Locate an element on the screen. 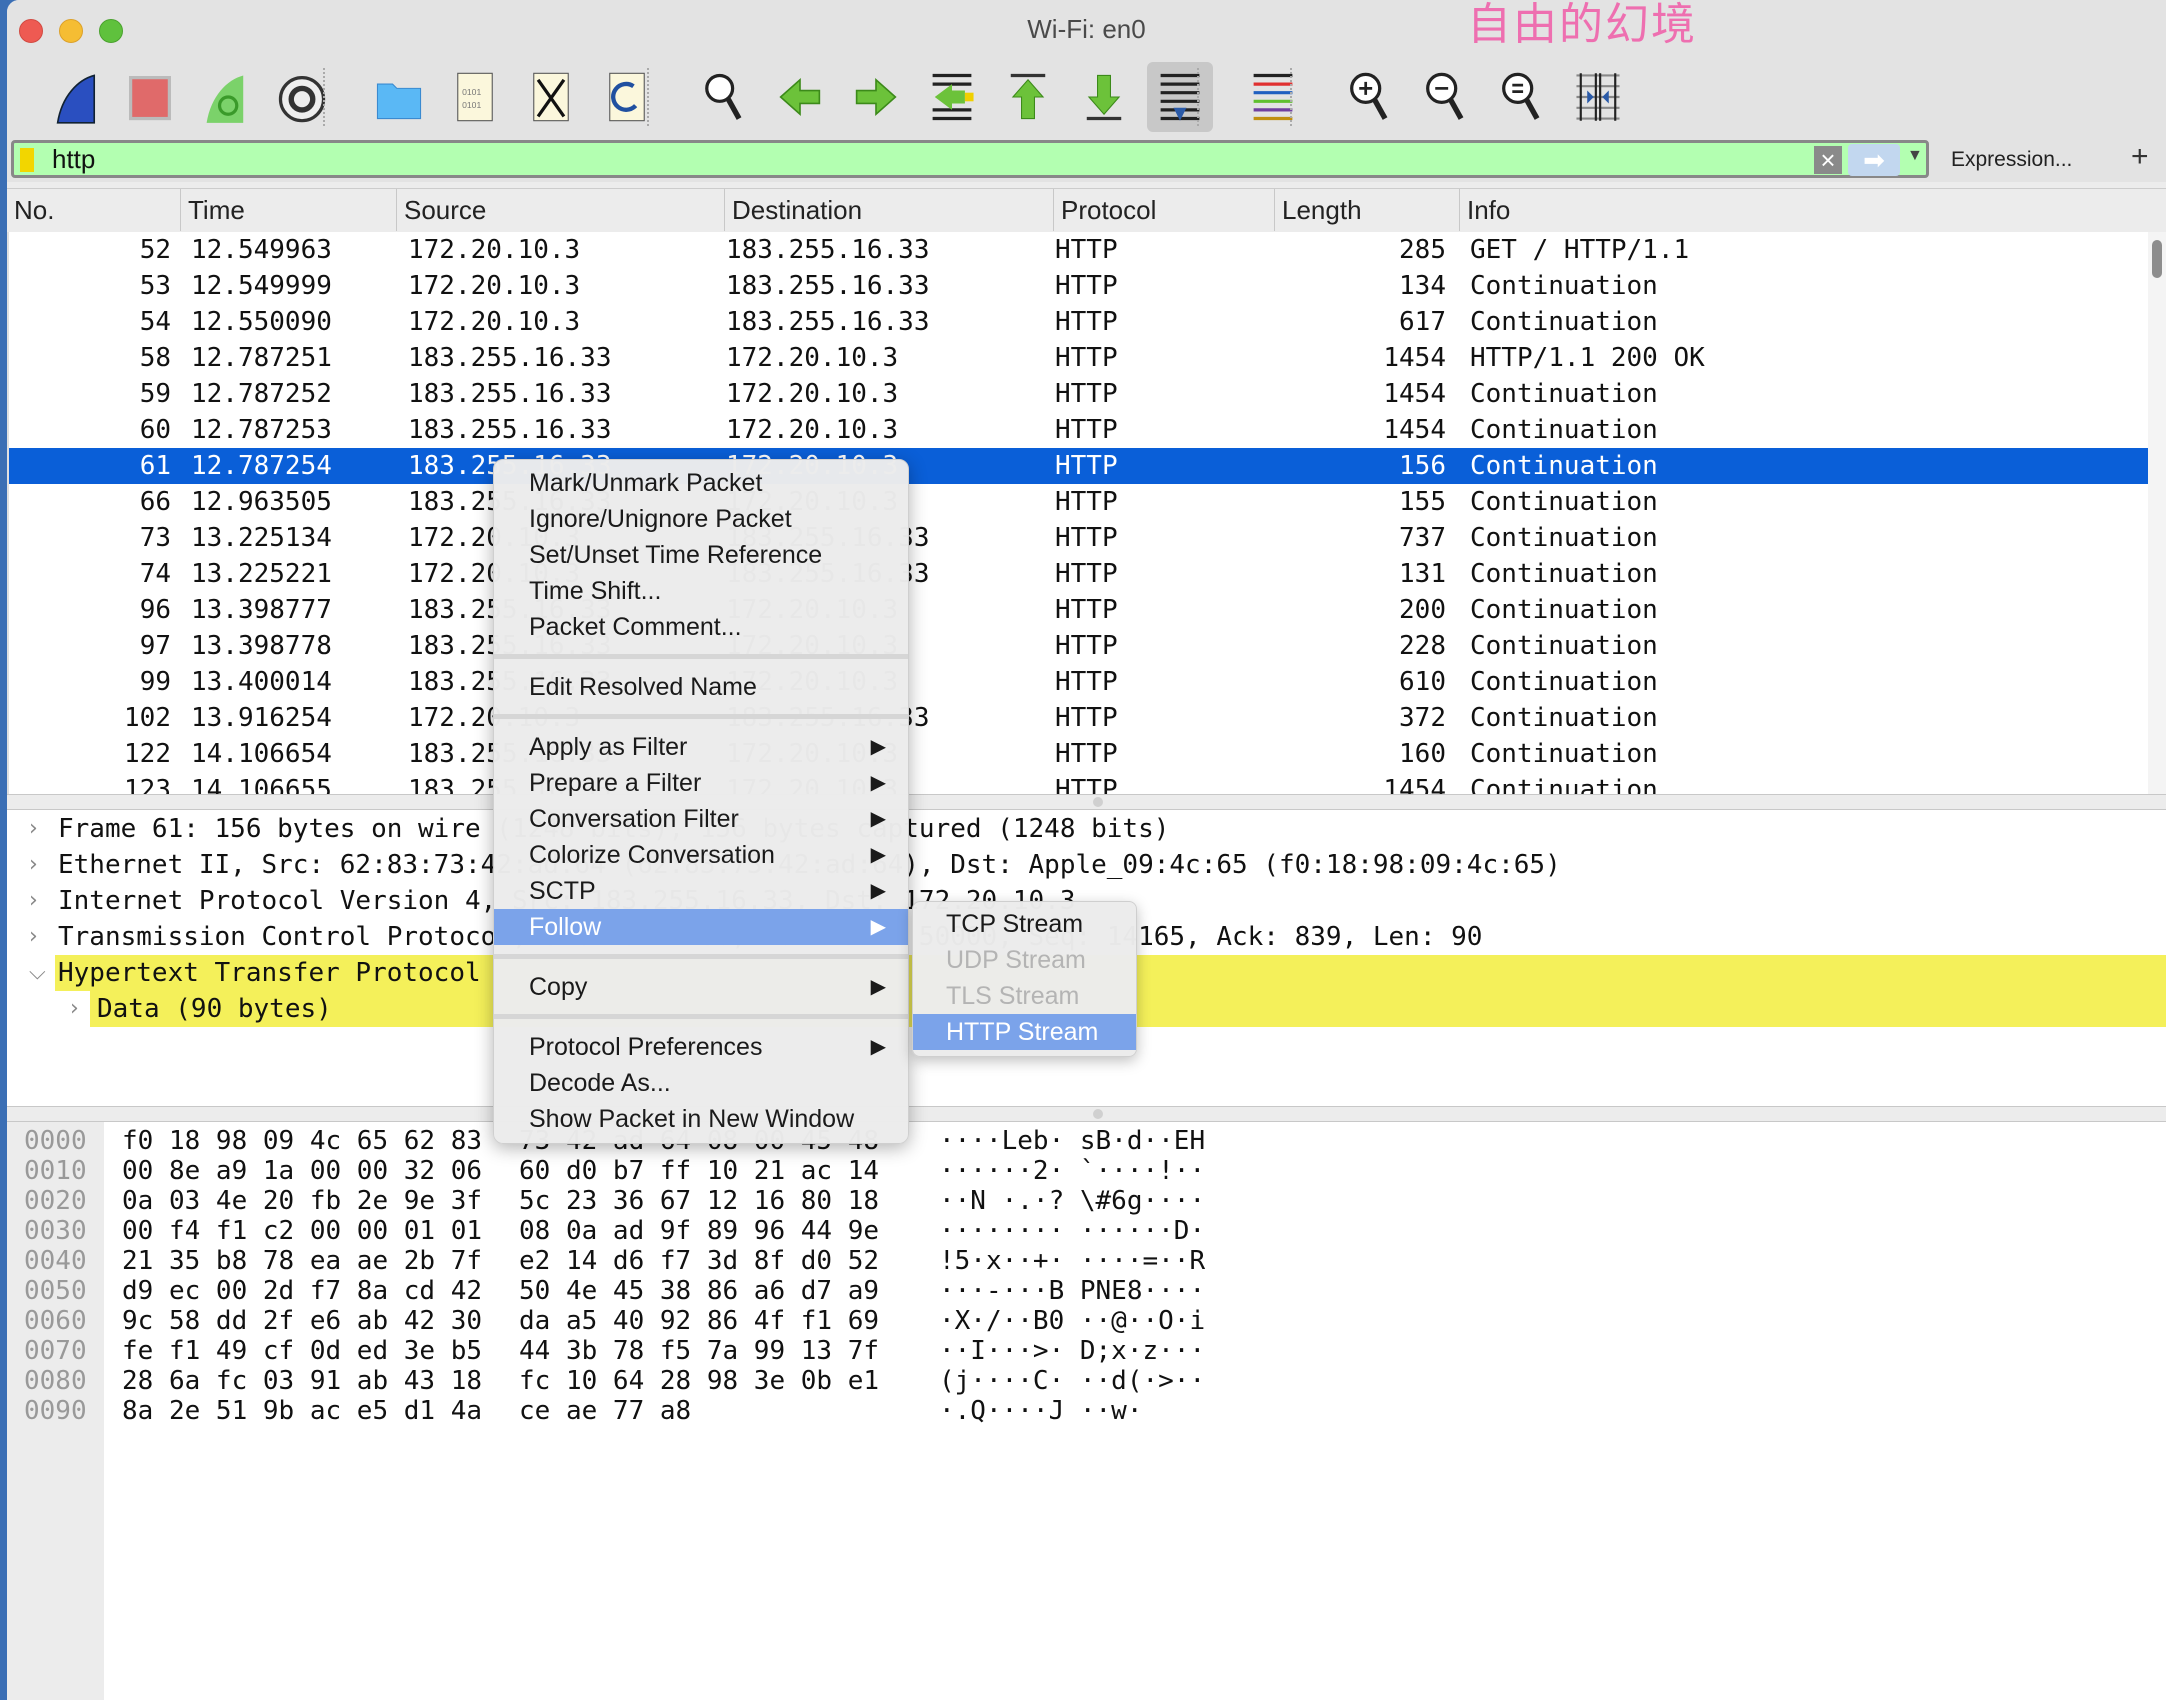 The width and height of the screenshot is (2166, 1700). column-header-info: Info is located at coordinates (1812, 210).